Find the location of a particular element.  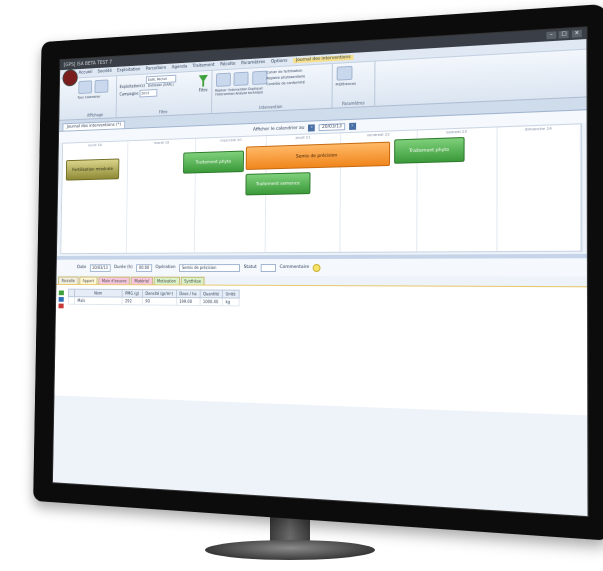

filter-label: Filtre is located at coordinates (203, 90).